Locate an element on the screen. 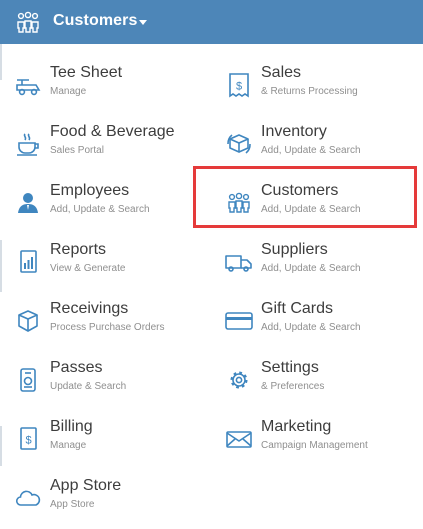 The height and width of the screenshot is (529, 423). truck-icon is located at coordinates (238, 263).